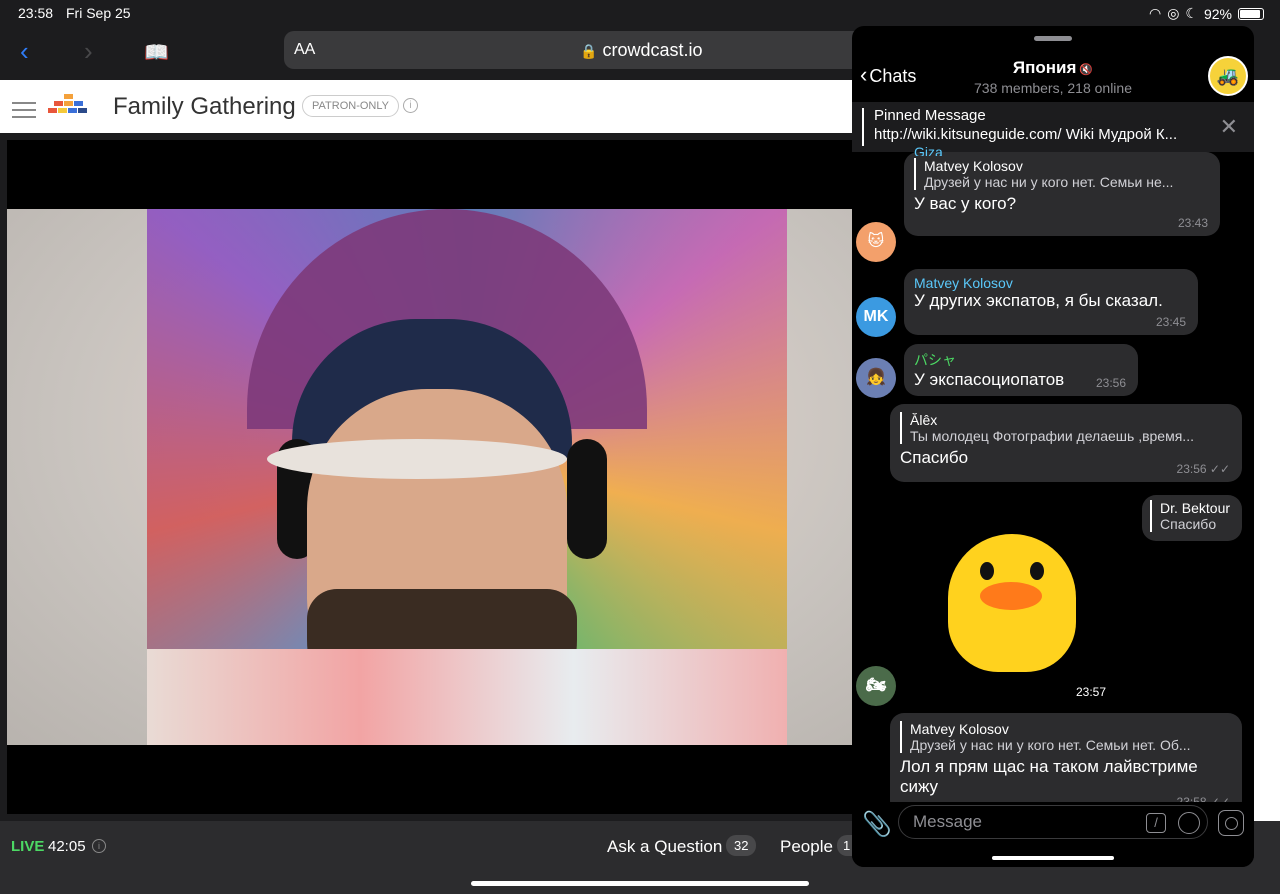 The height and width of the screenshot is (894, 1280). What do you see at coordinates (1251, 13) in the screenshot?
I see `battery-icon` at bounding box center [1251, 13].